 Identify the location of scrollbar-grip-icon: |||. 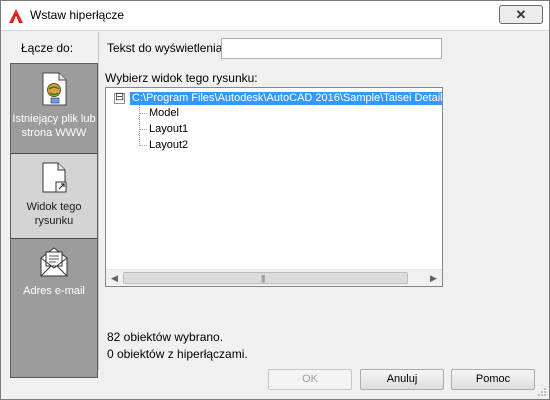
(263, 278).